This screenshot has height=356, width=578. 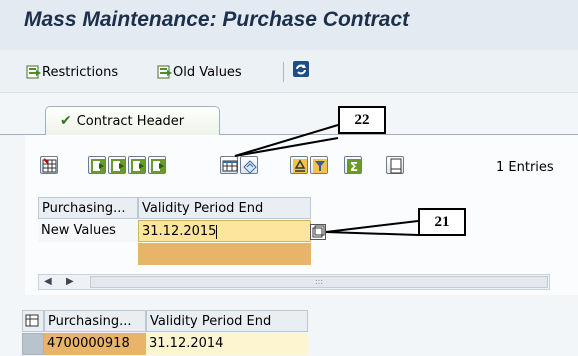 I want to click on callout-21: 21, so click(x=442, y=222).